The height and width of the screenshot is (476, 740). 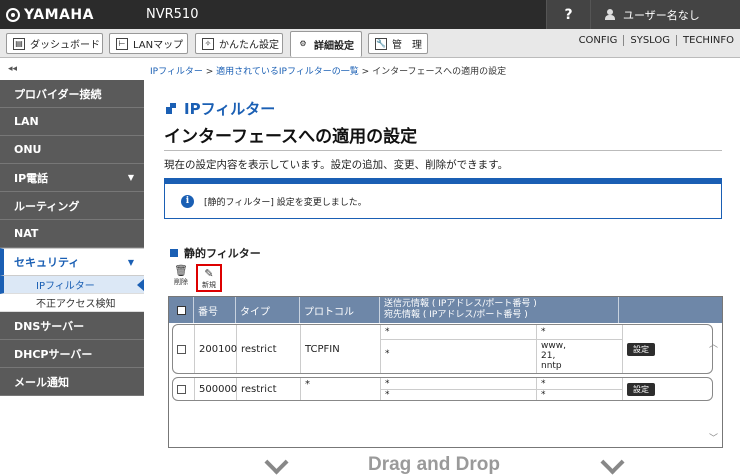 I want to click on cell-source: * *, so click(x=459, y=349).